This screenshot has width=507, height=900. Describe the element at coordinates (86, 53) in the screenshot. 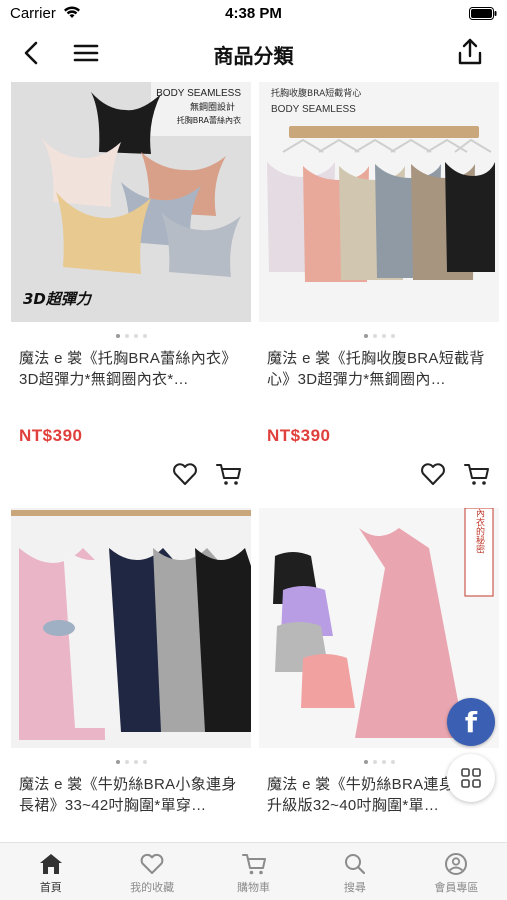

I see `menu-icon` at that location.